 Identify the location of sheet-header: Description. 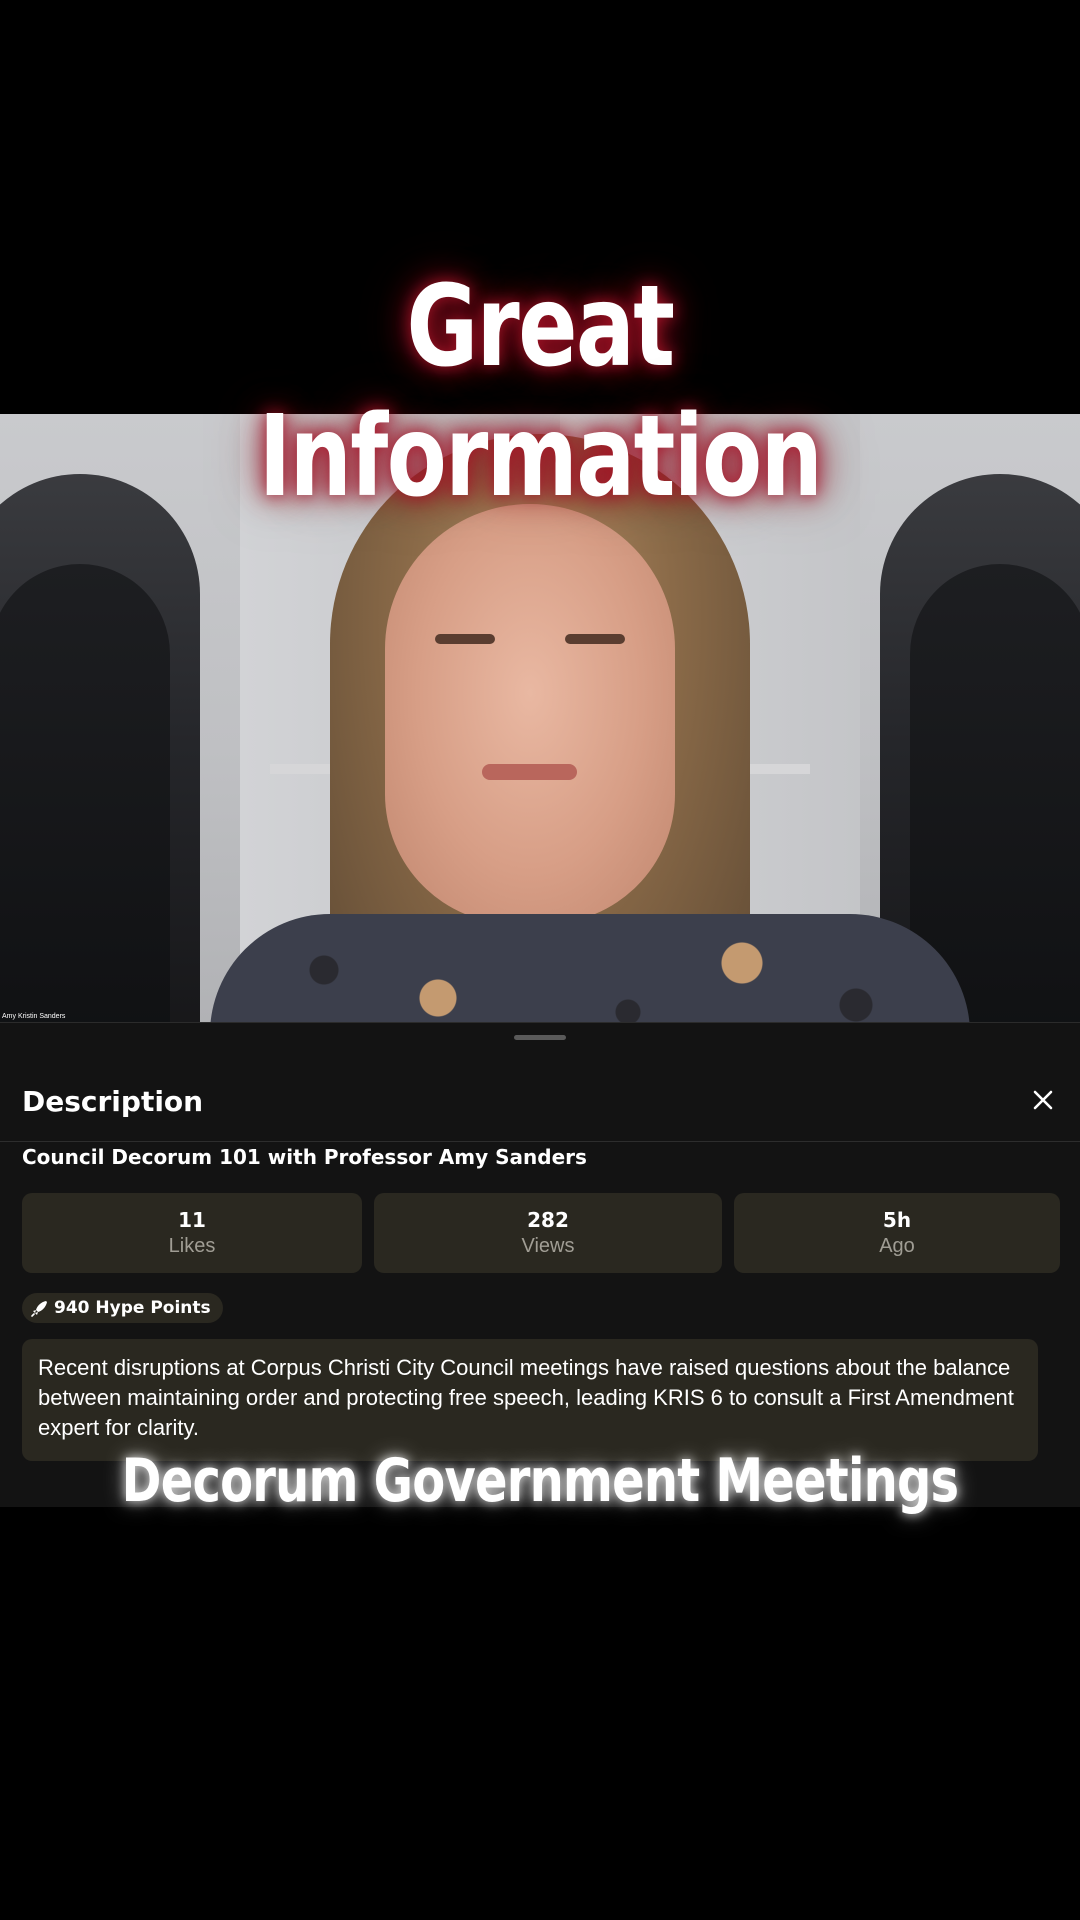
(540, 1102).